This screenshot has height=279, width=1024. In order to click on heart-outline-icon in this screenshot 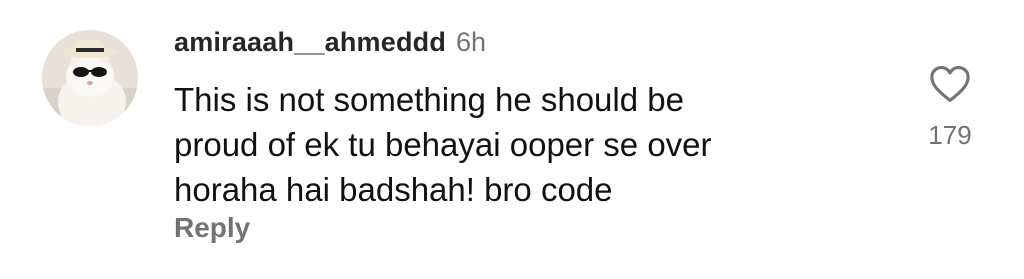, I will do `click(950, 84)`.